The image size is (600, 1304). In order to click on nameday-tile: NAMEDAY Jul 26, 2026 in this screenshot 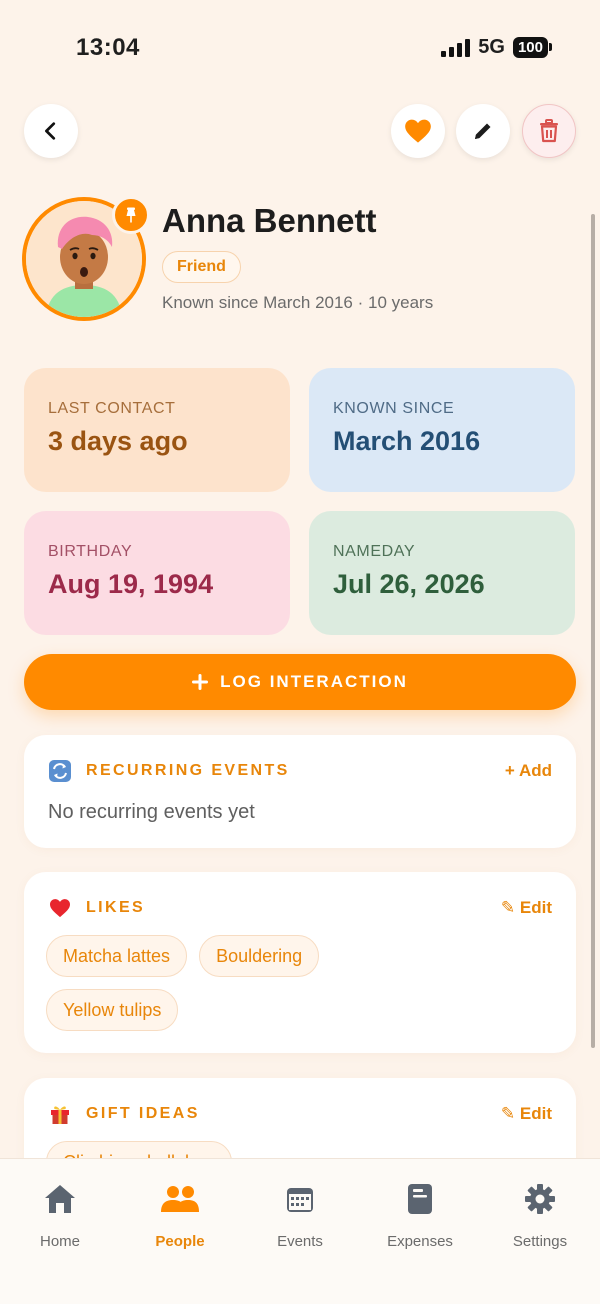, I will do `click(442, 573)`.